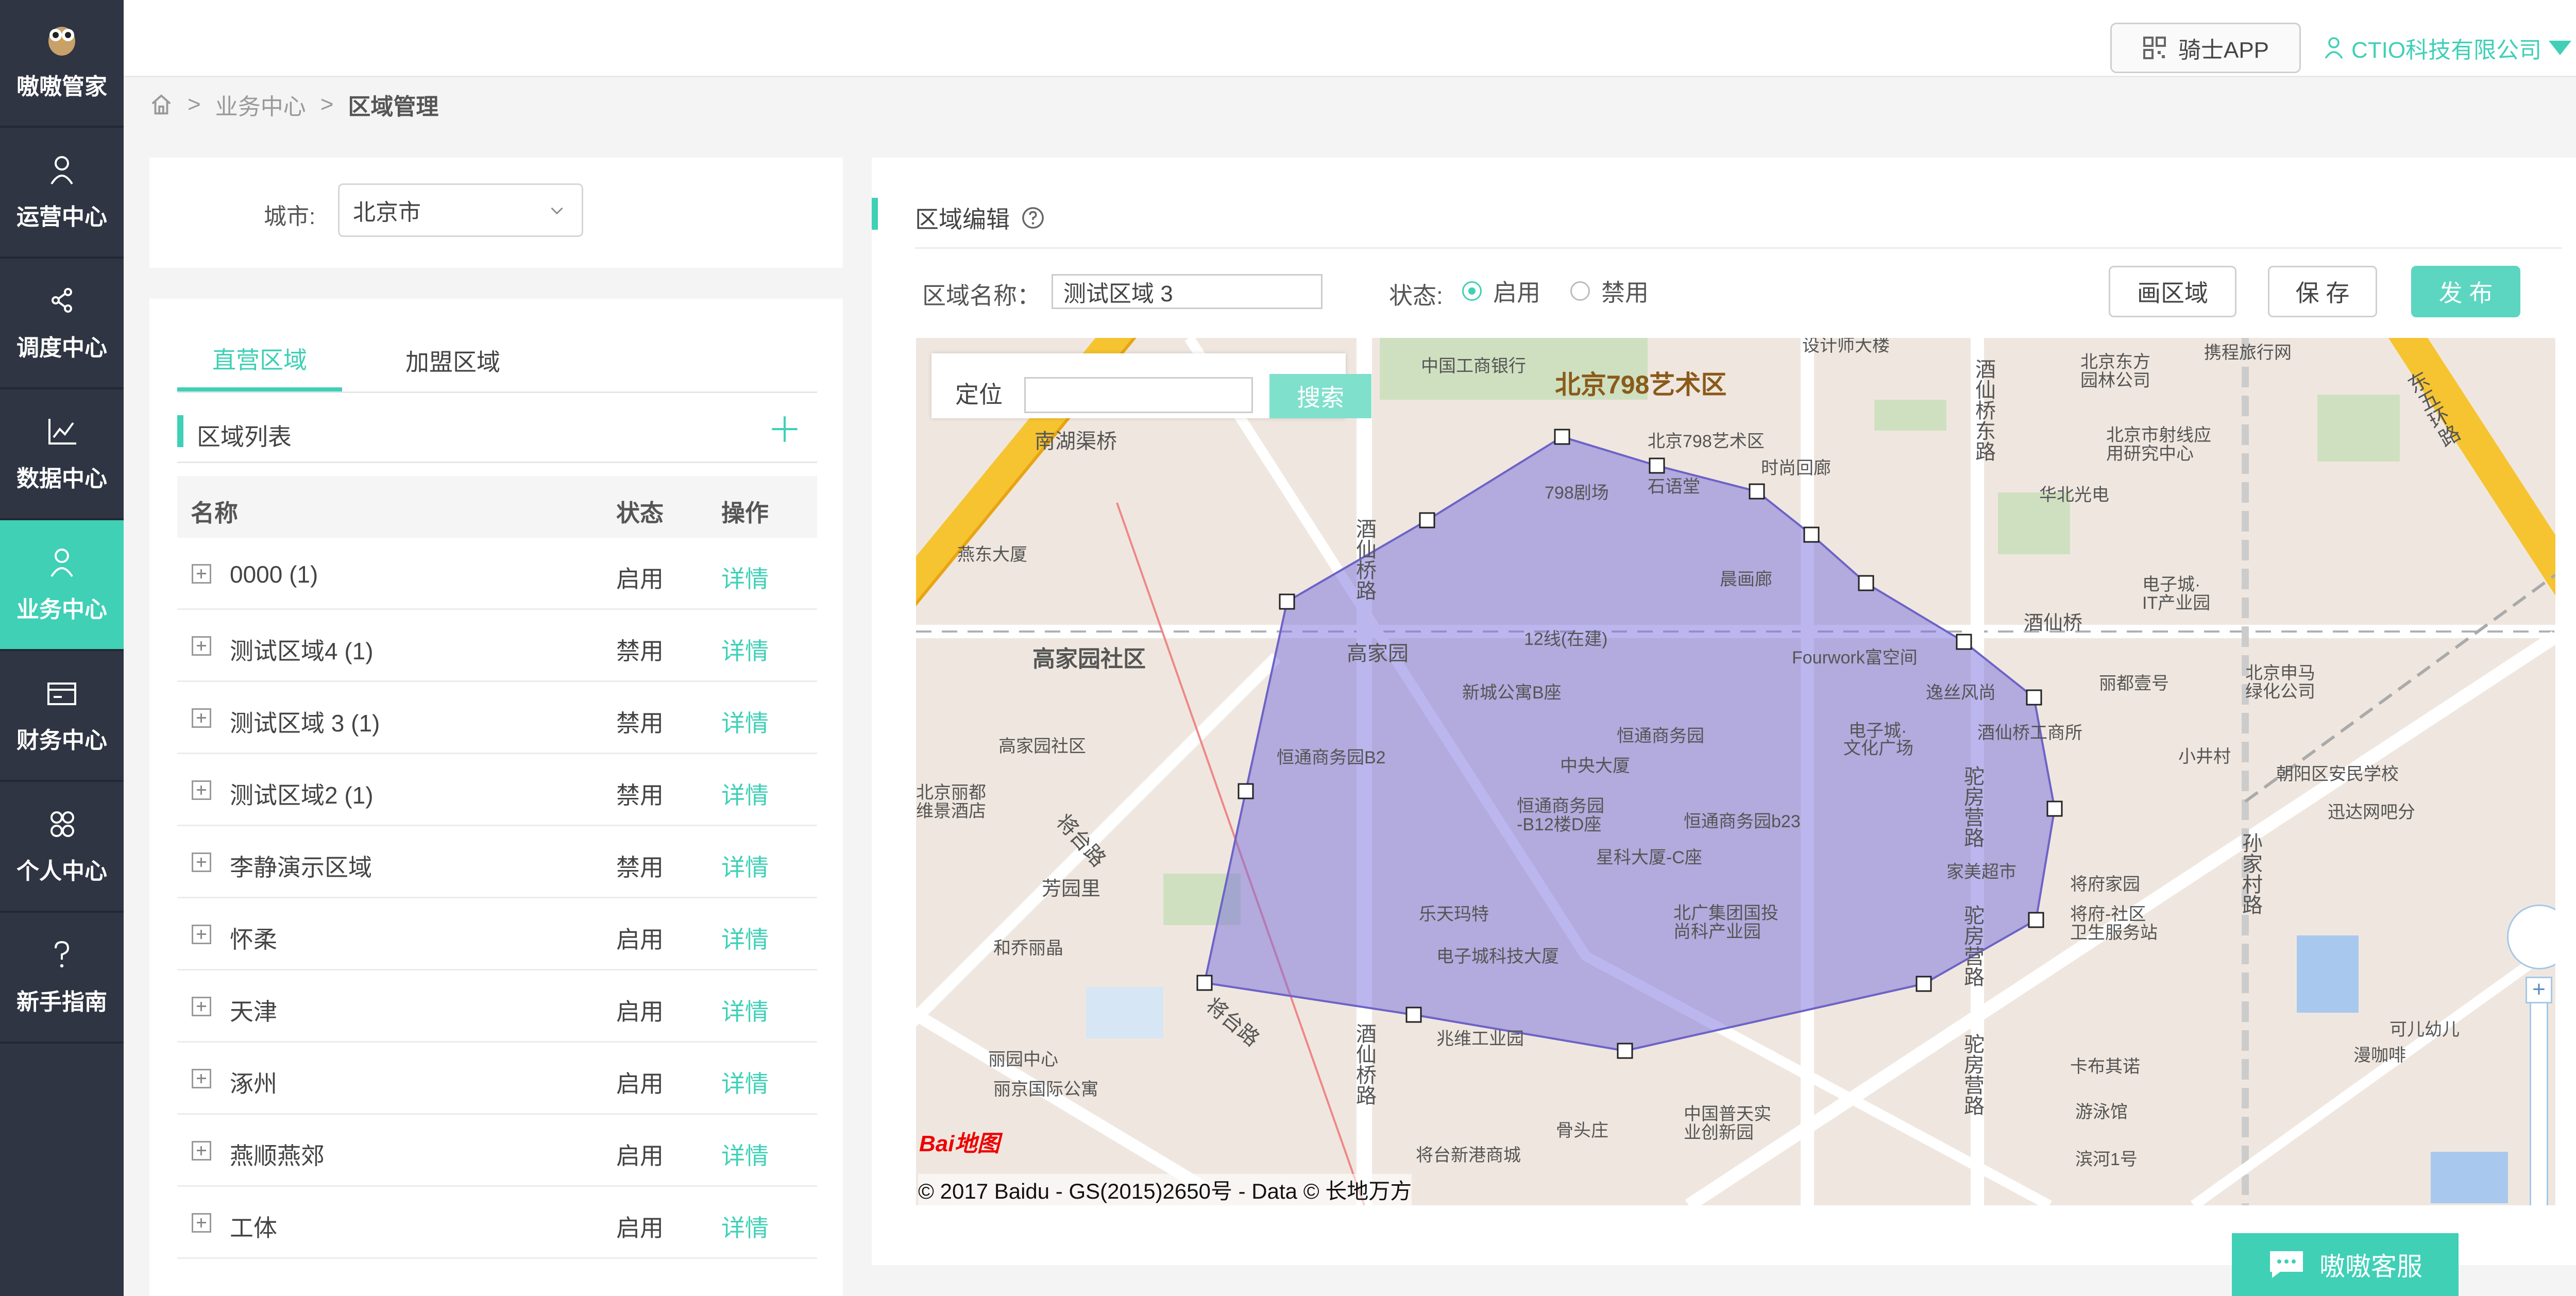 The image size is (2576, 1296). I want to click on zoom-in-icon: +, so click(2539, 990).